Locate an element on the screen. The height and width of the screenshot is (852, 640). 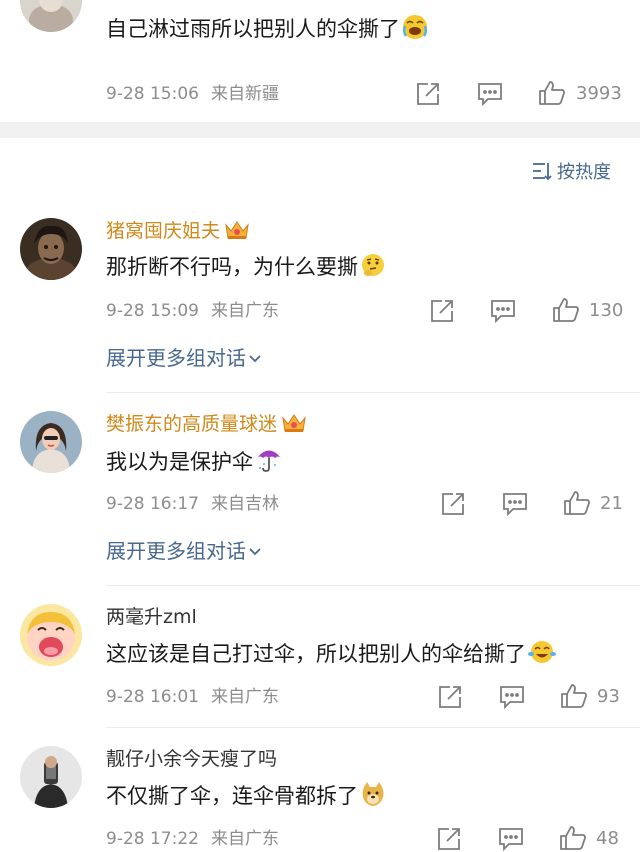
comment-time: 9-28 16:01 is located at coordinates (152, 697).